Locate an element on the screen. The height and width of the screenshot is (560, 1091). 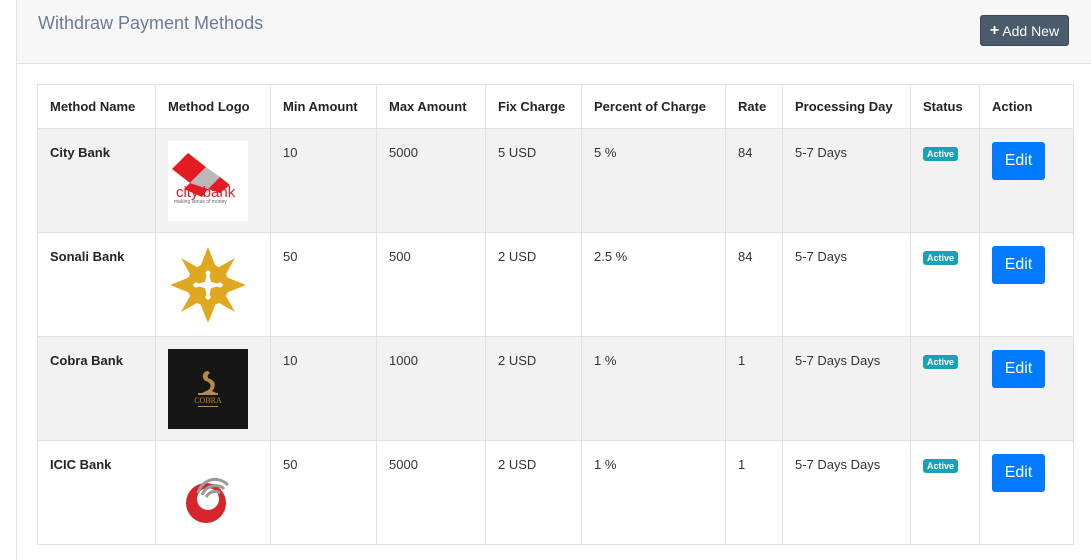
method-name: Sonali Bank is located at coordinates (96, 284).